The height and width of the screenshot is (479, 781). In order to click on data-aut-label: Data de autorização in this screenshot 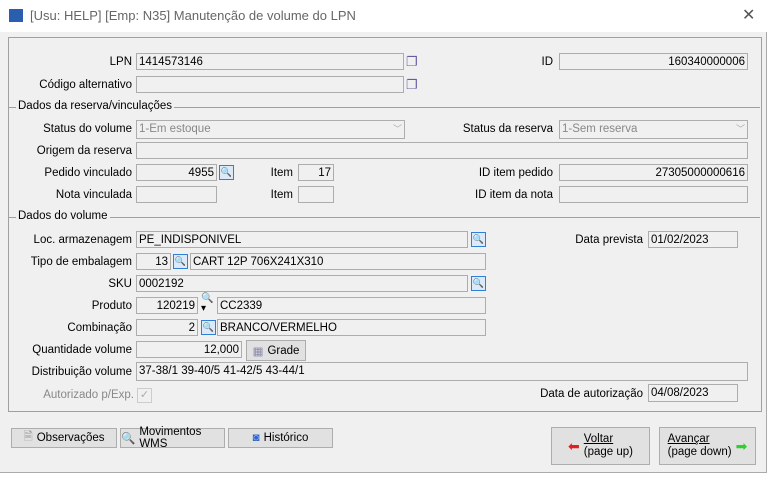, I will do `click(591, 394)`.